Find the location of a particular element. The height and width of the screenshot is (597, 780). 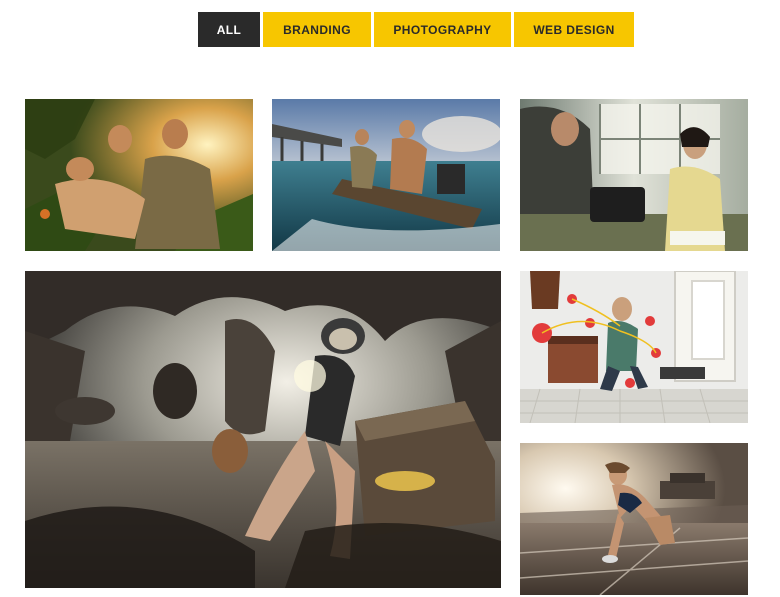

portfolio-item-office is located at coordinates (634, 175).